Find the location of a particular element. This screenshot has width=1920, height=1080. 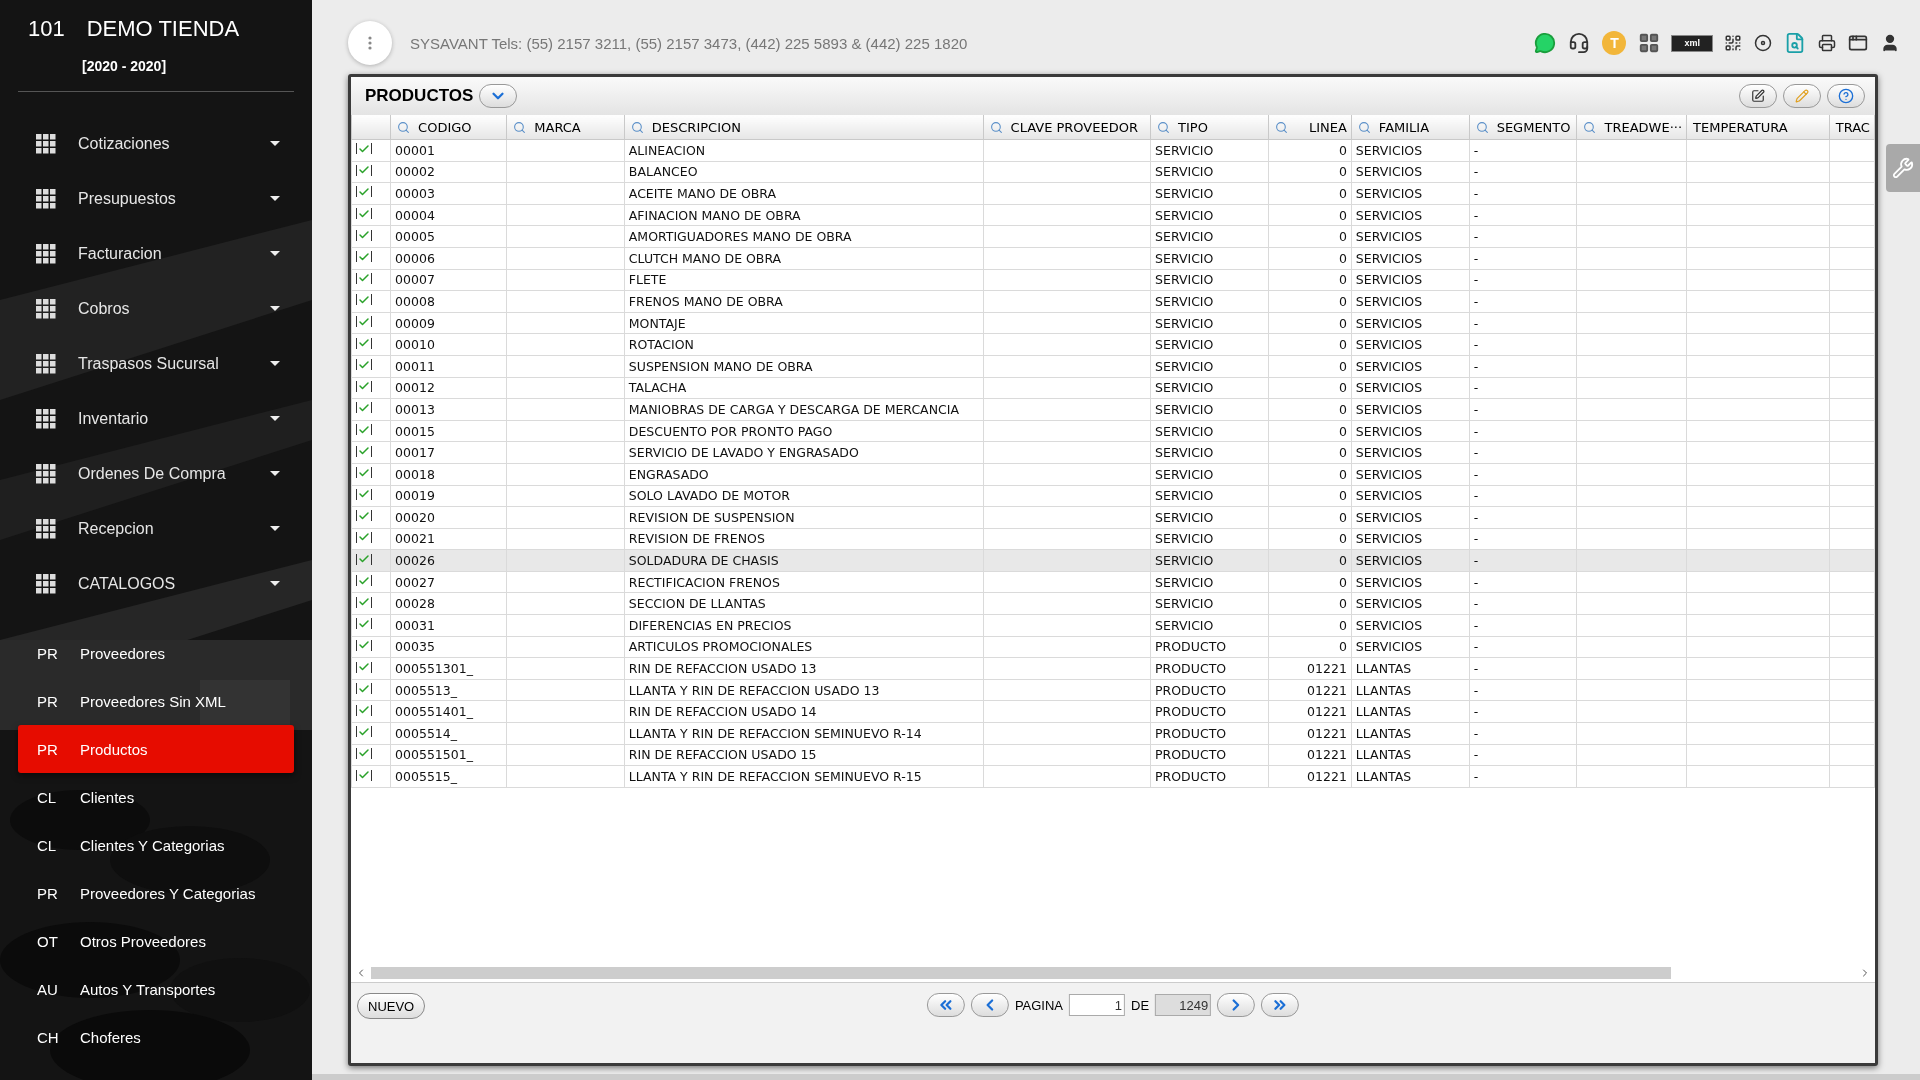

table-cell: 00021 is located at coordinates (415, 539).